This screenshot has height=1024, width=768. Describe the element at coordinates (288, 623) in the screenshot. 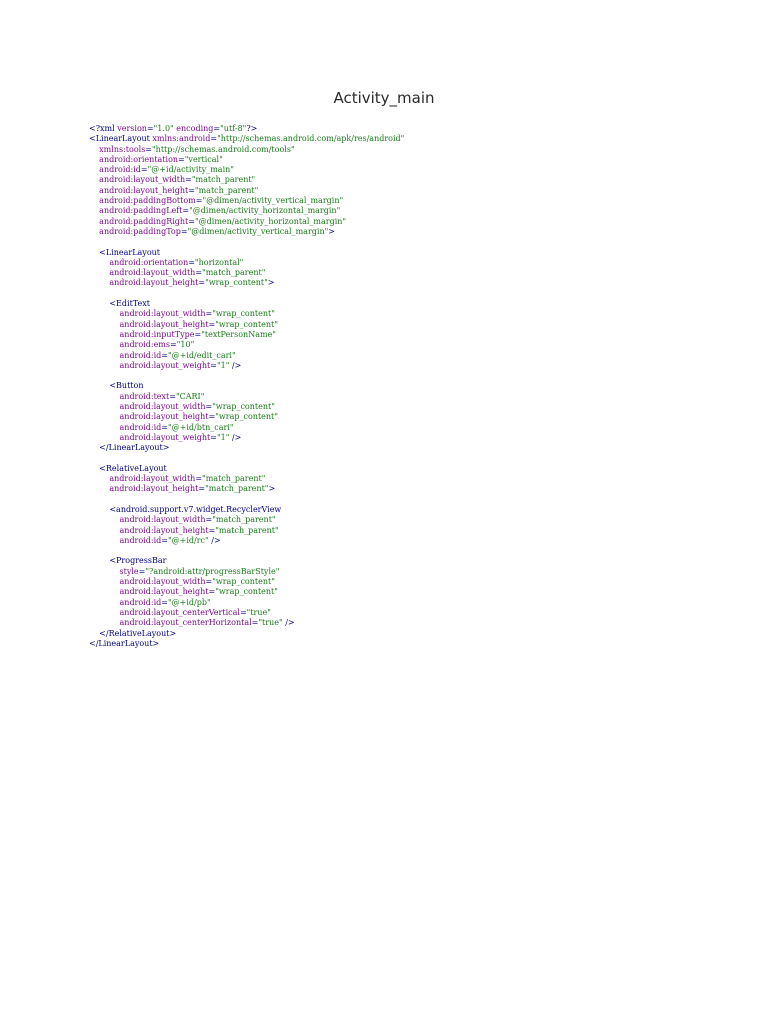

I see `code-token-tag: />` at that location.